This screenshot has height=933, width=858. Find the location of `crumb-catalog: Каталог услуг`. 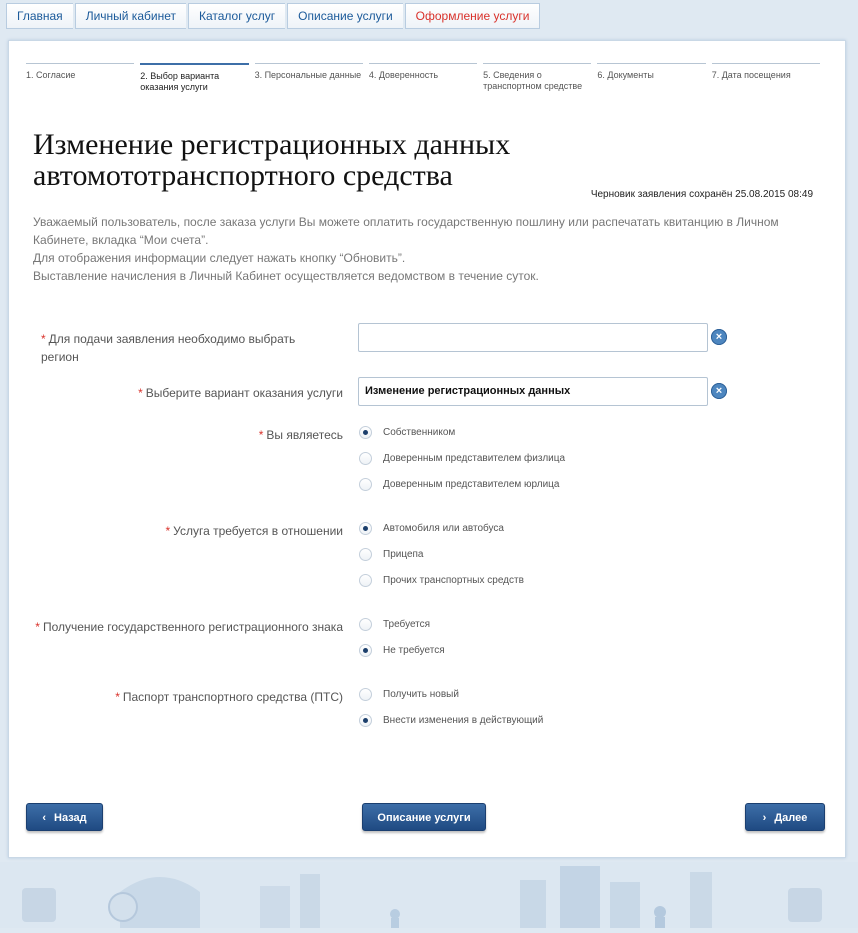

crumb-catalog: Каталог услуг is located at coordinates (236, 16).